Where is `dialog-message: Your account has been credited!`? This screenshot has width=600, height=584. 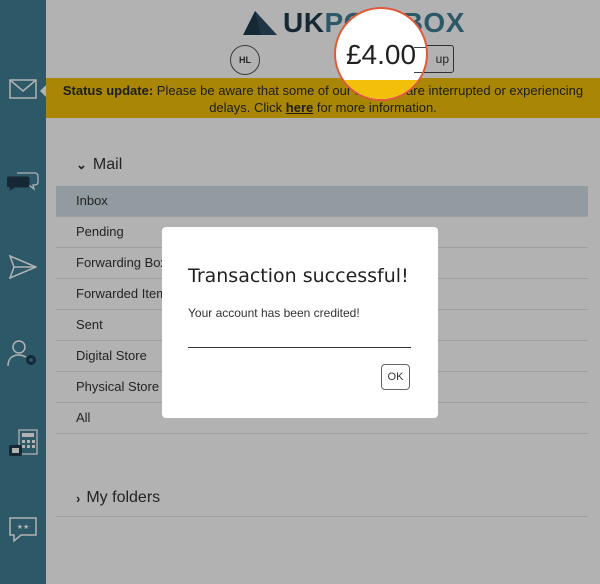 dialog-message: Your account has been credited! is located at coordinates (274, 313).